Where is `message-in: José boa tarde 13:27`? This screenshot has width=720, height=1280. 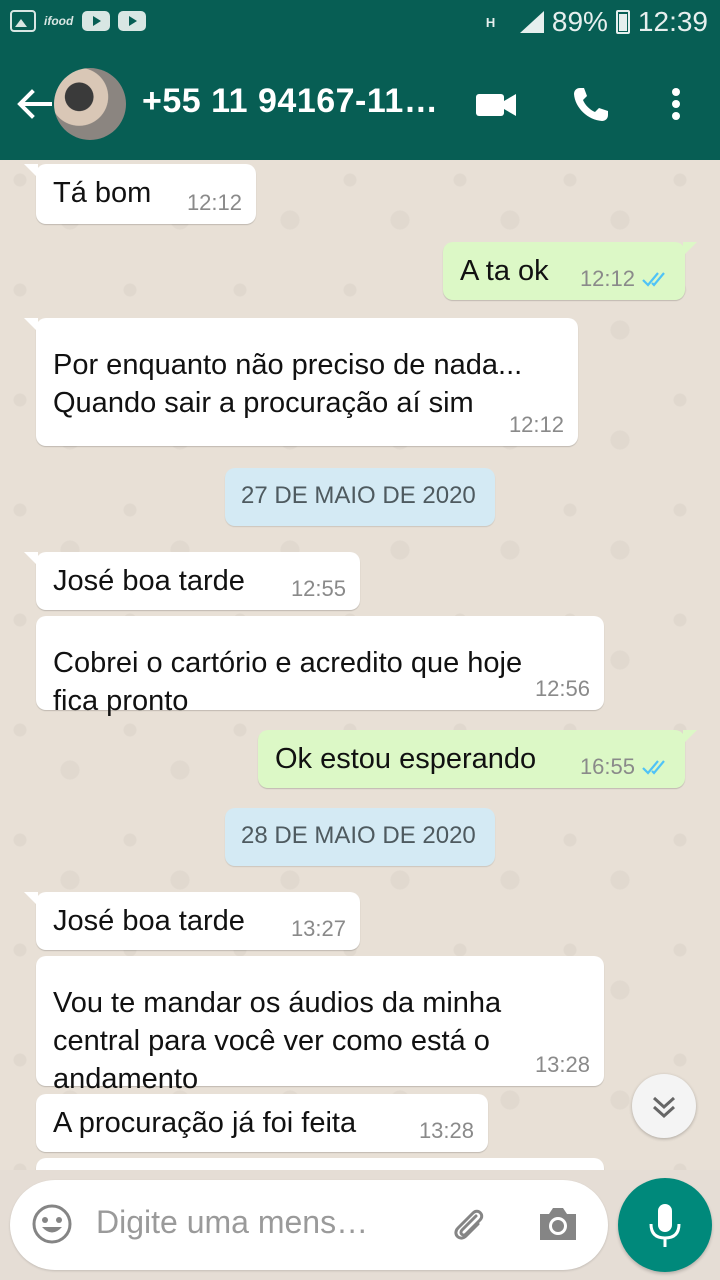
message-in: José boa tarde 13:27 is located at coordinates (192, 921).